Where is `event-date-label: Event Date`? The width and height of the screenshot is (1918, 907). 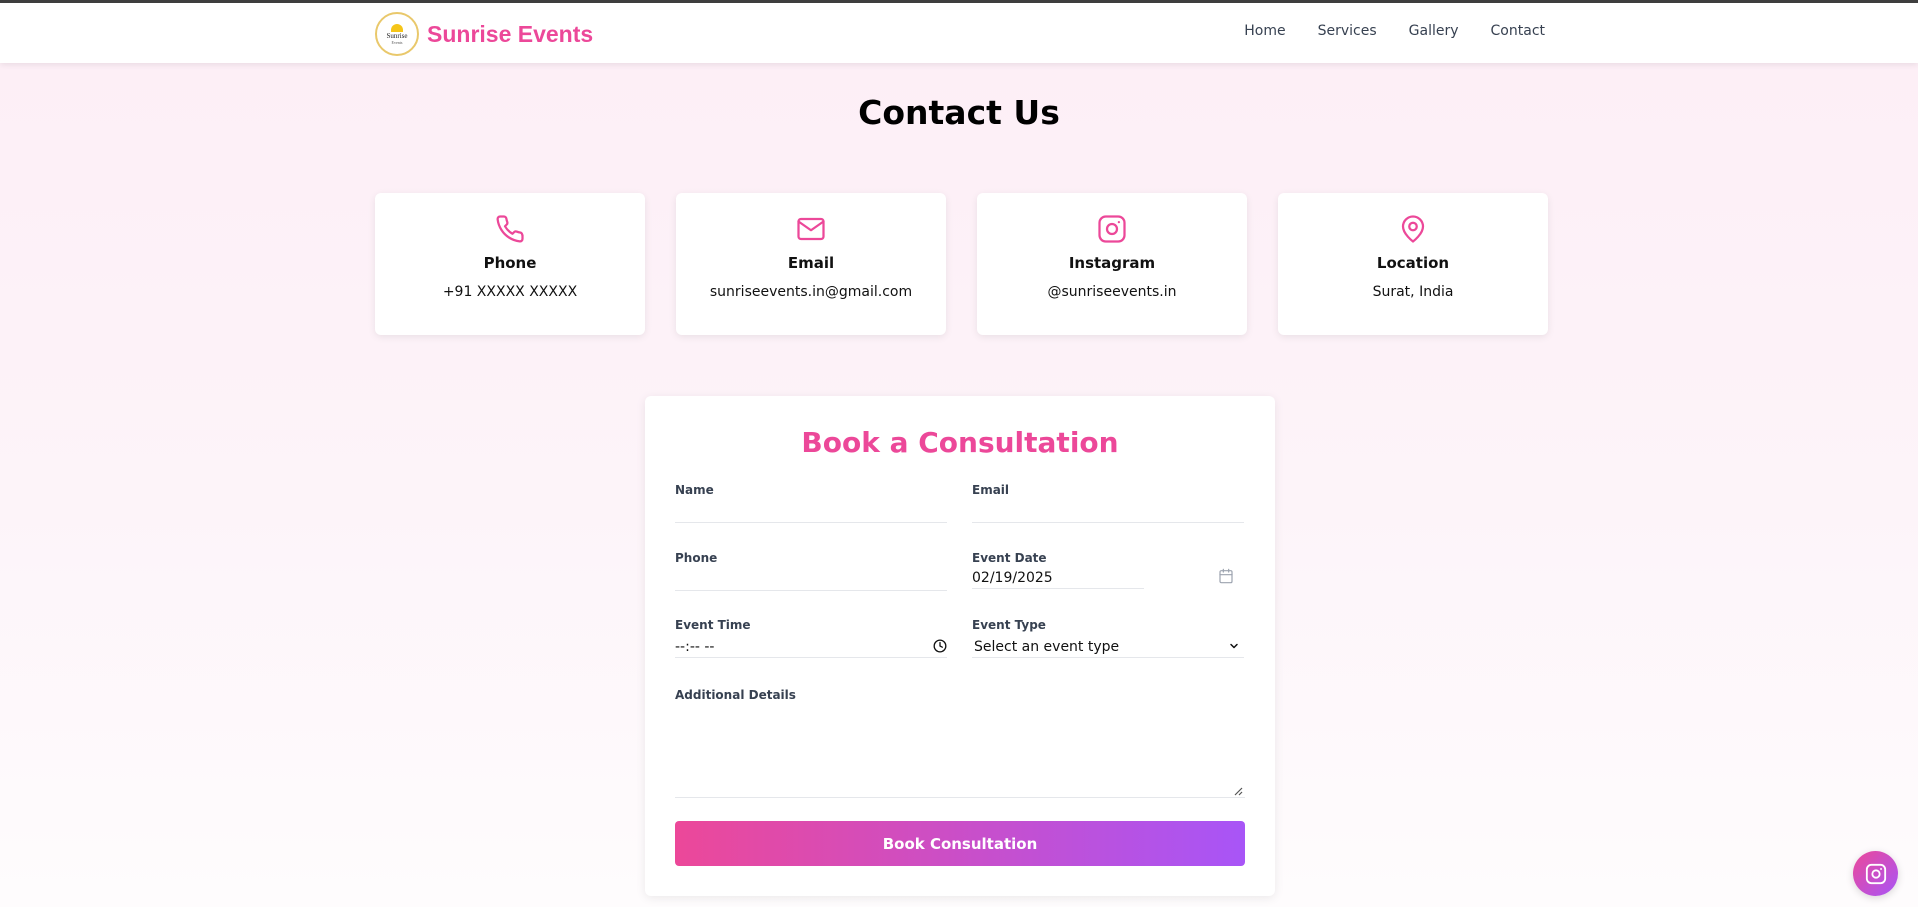
event-date-label: Event Date is located at coordinates (1009, 558).